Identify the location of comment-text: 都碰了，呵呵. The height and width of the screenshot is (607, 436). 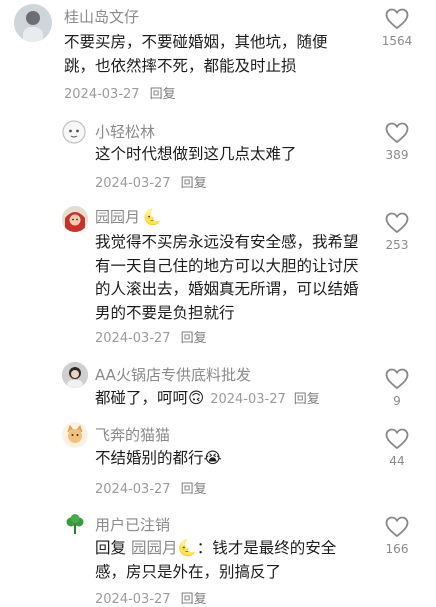
(142, 398).